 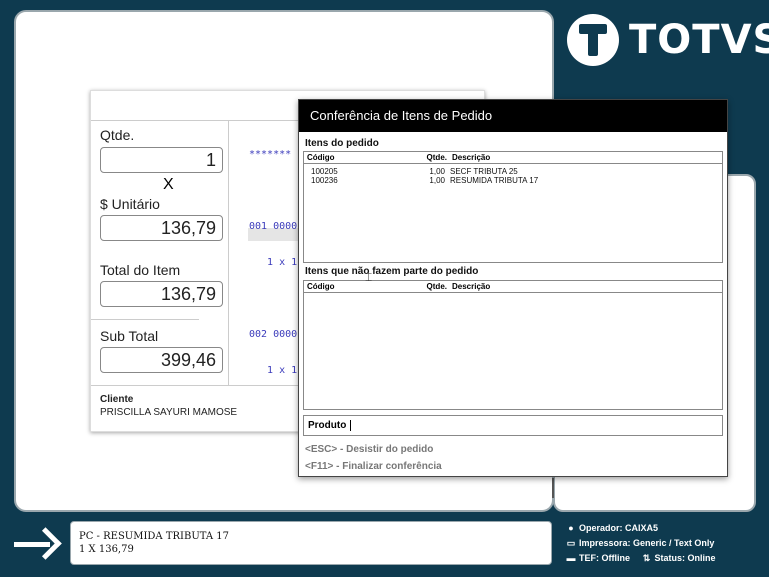 What do you see at coordinates (342, 143) in the screenshot?
I see `order-items-label: Itens do pedido` at bounding box center [342, 143].